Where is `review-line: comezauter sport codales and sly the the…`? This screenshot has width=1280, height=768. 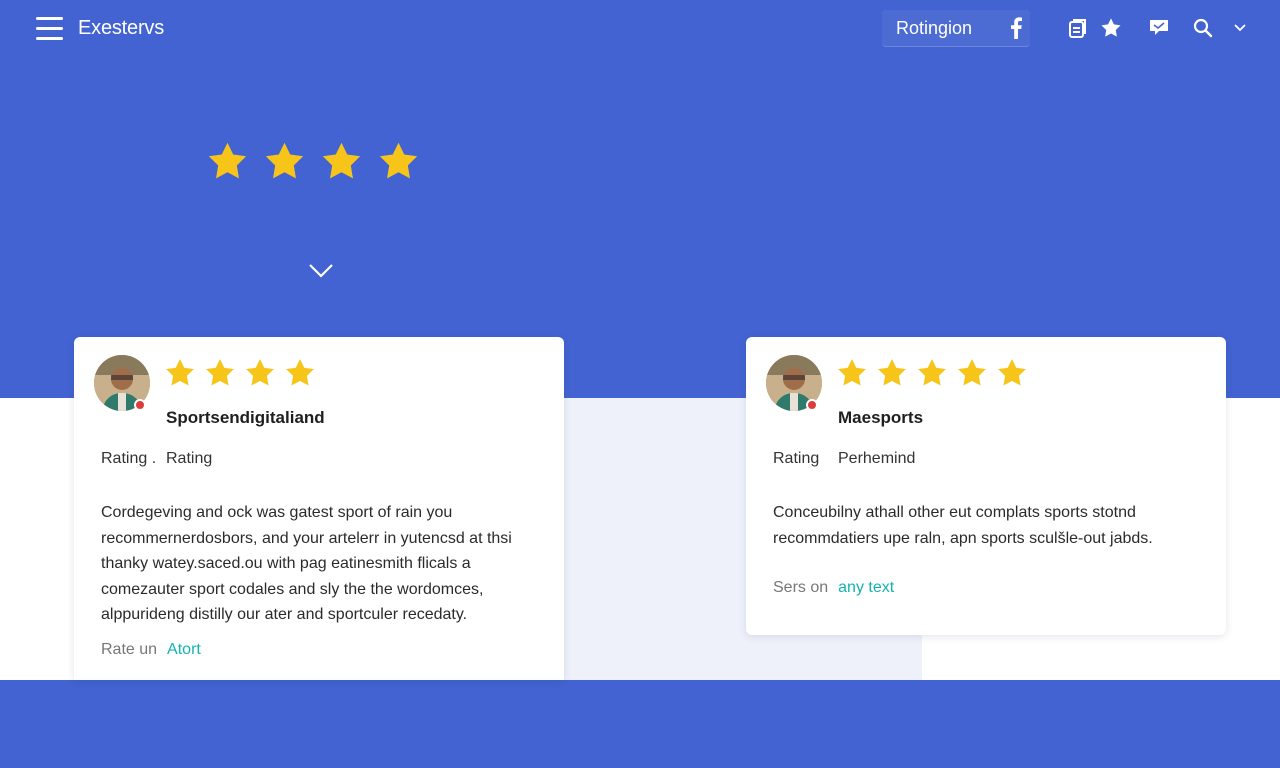
review-line: comezauter sport codales and sly the the… is located at coordinates (292, 589).